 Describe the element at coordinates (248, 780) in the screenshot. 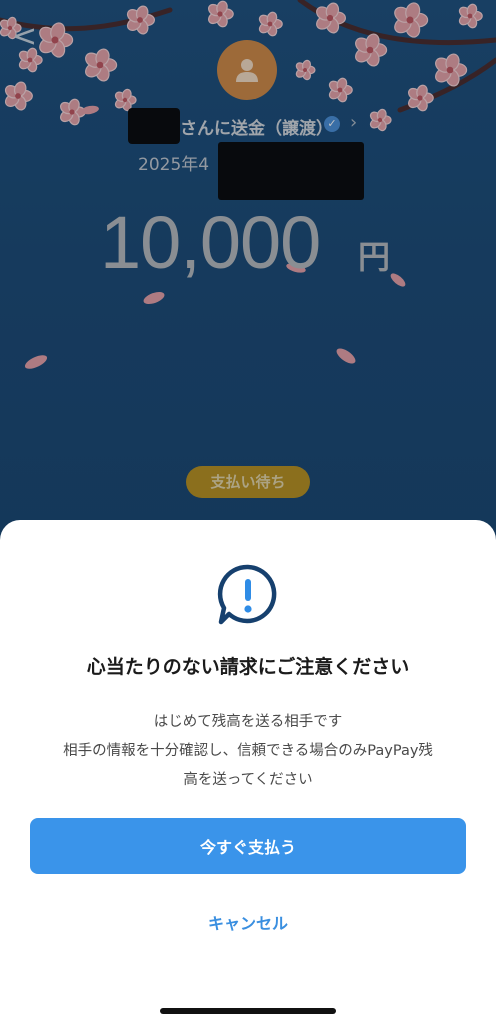

I see `dialog-message-line: 高を送ってください` at that location.